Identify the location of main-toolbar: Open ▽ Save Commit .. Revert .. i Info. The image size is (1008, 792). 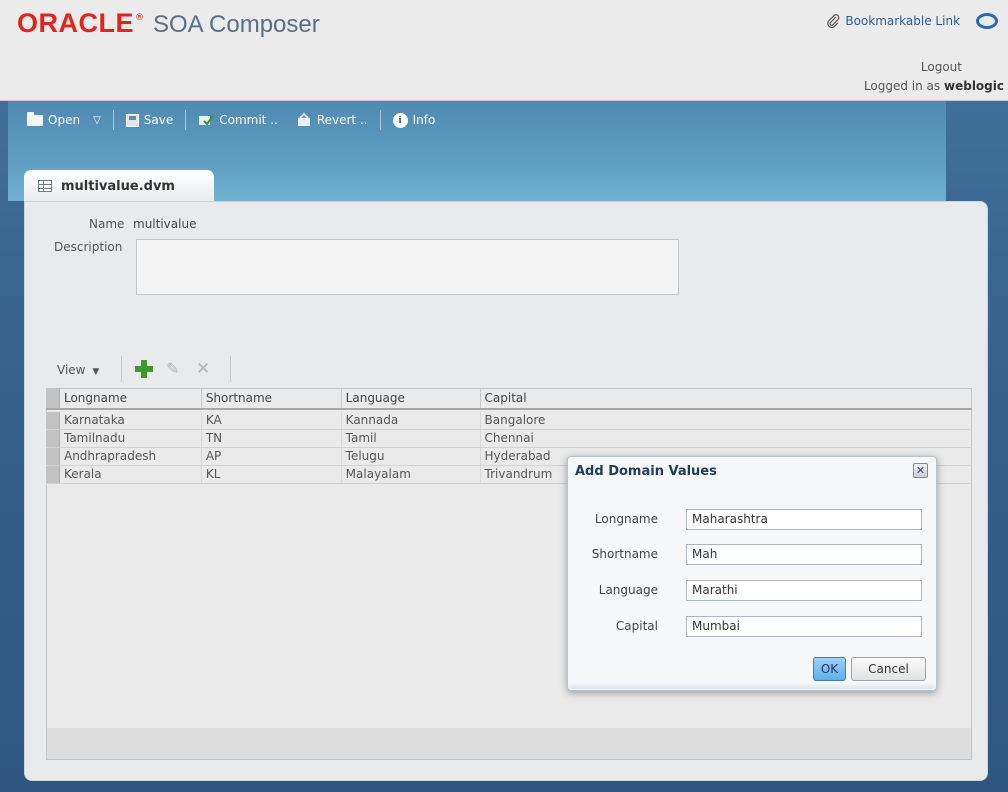
(231, 120).